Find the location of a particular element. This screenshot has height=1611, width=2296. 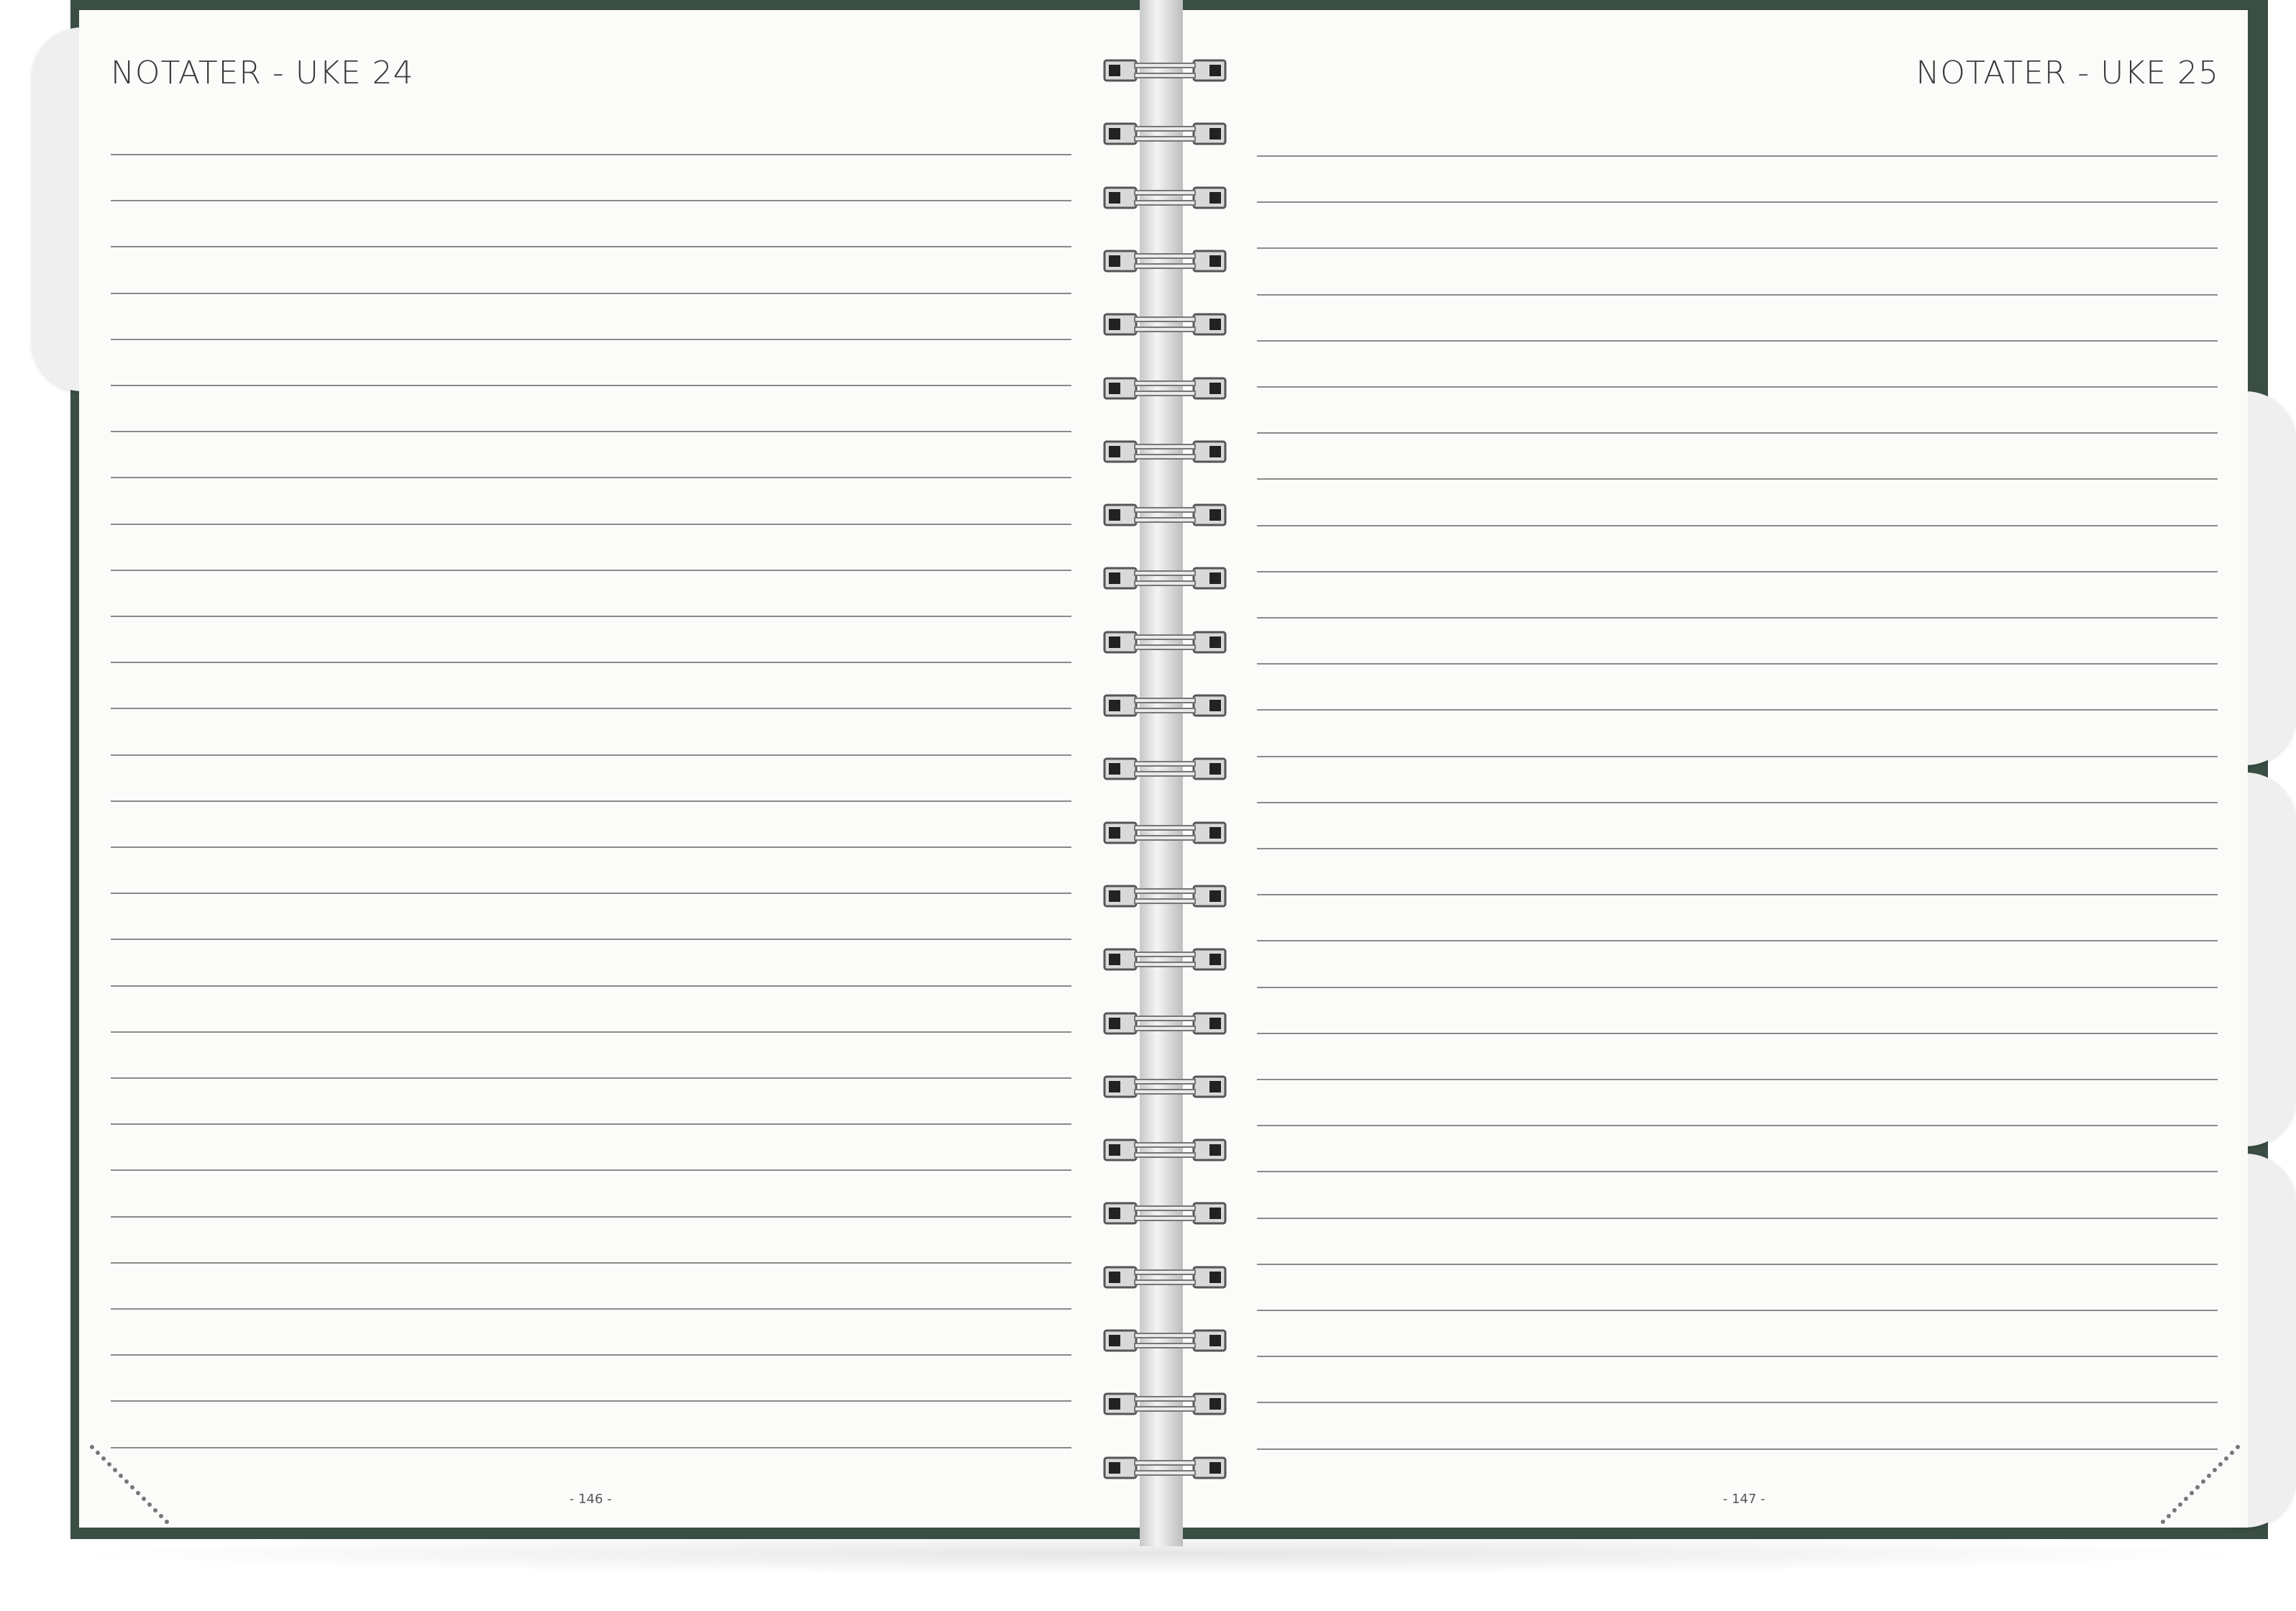

right-page-number: - 147 - is located at coordinates (1744, 1499).